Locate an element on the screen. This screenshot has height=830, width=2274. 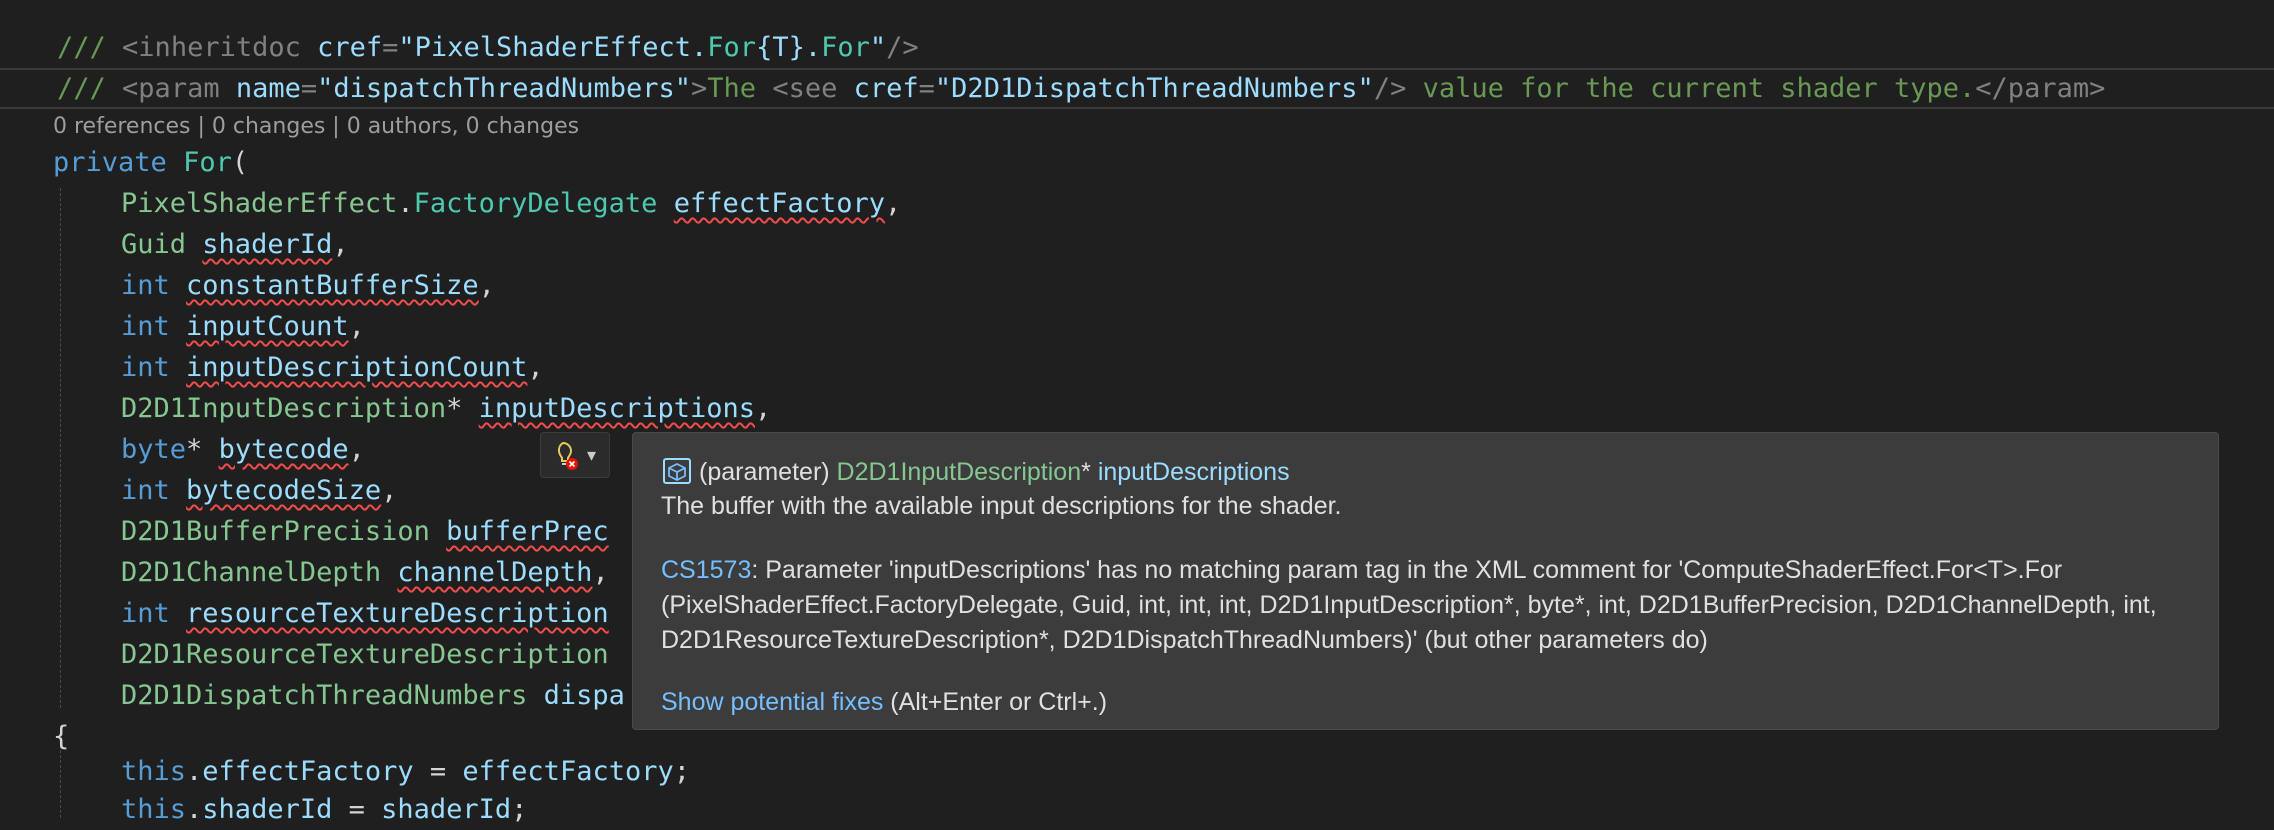
keyword: private is located at coordinates (110, 162).